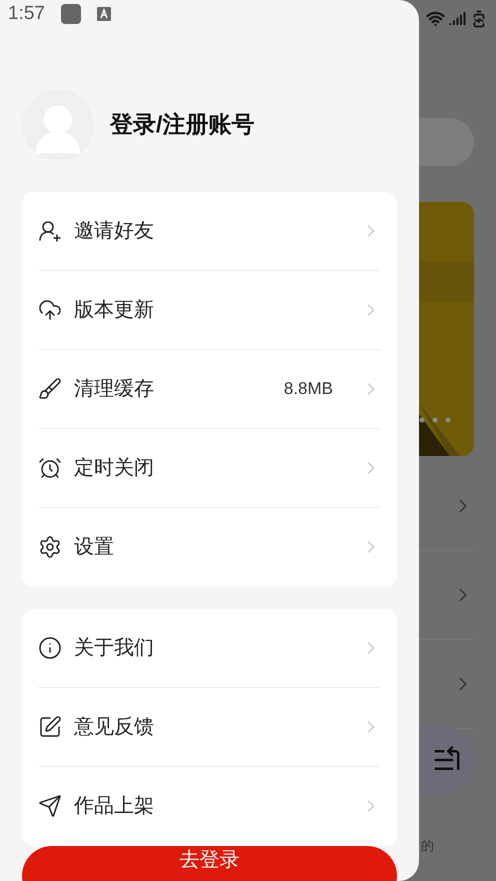  I want to click on menu-label: 清理缓存, so click(114, 389).